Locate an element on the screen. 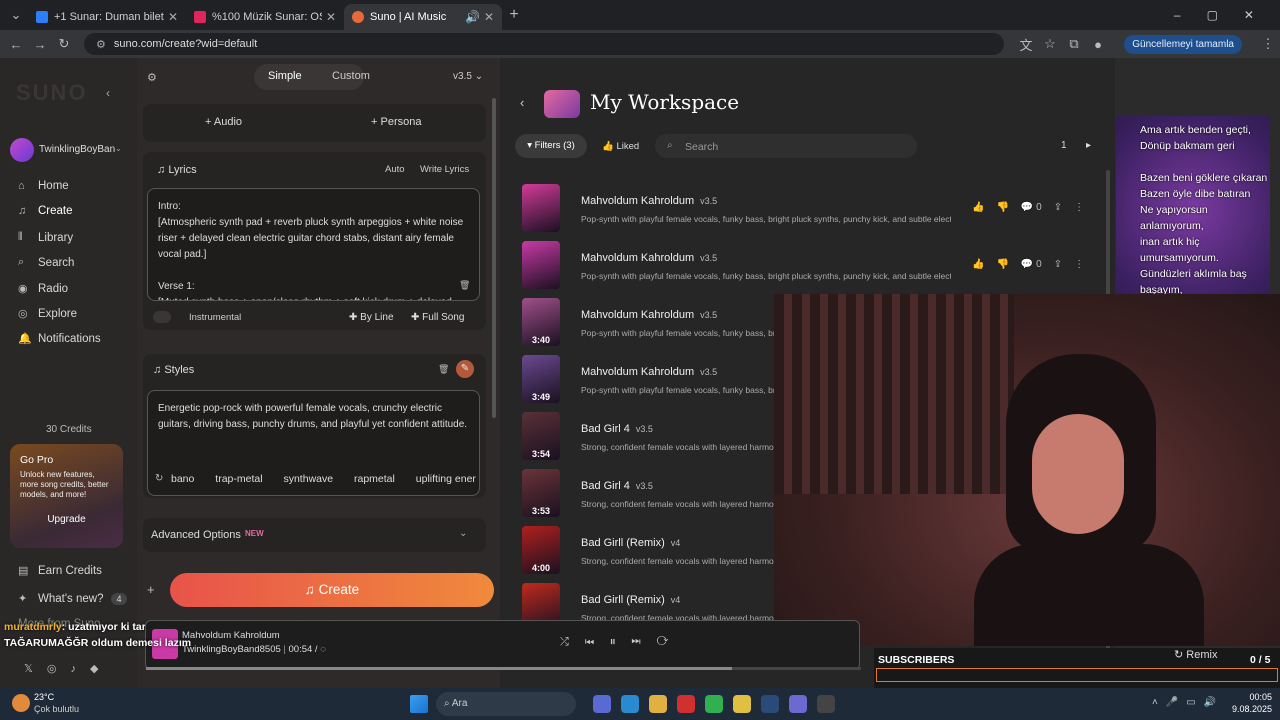 This screenshot has width=1280, height=720. next-icon: ⏭ is located at coordinates (643, 642).